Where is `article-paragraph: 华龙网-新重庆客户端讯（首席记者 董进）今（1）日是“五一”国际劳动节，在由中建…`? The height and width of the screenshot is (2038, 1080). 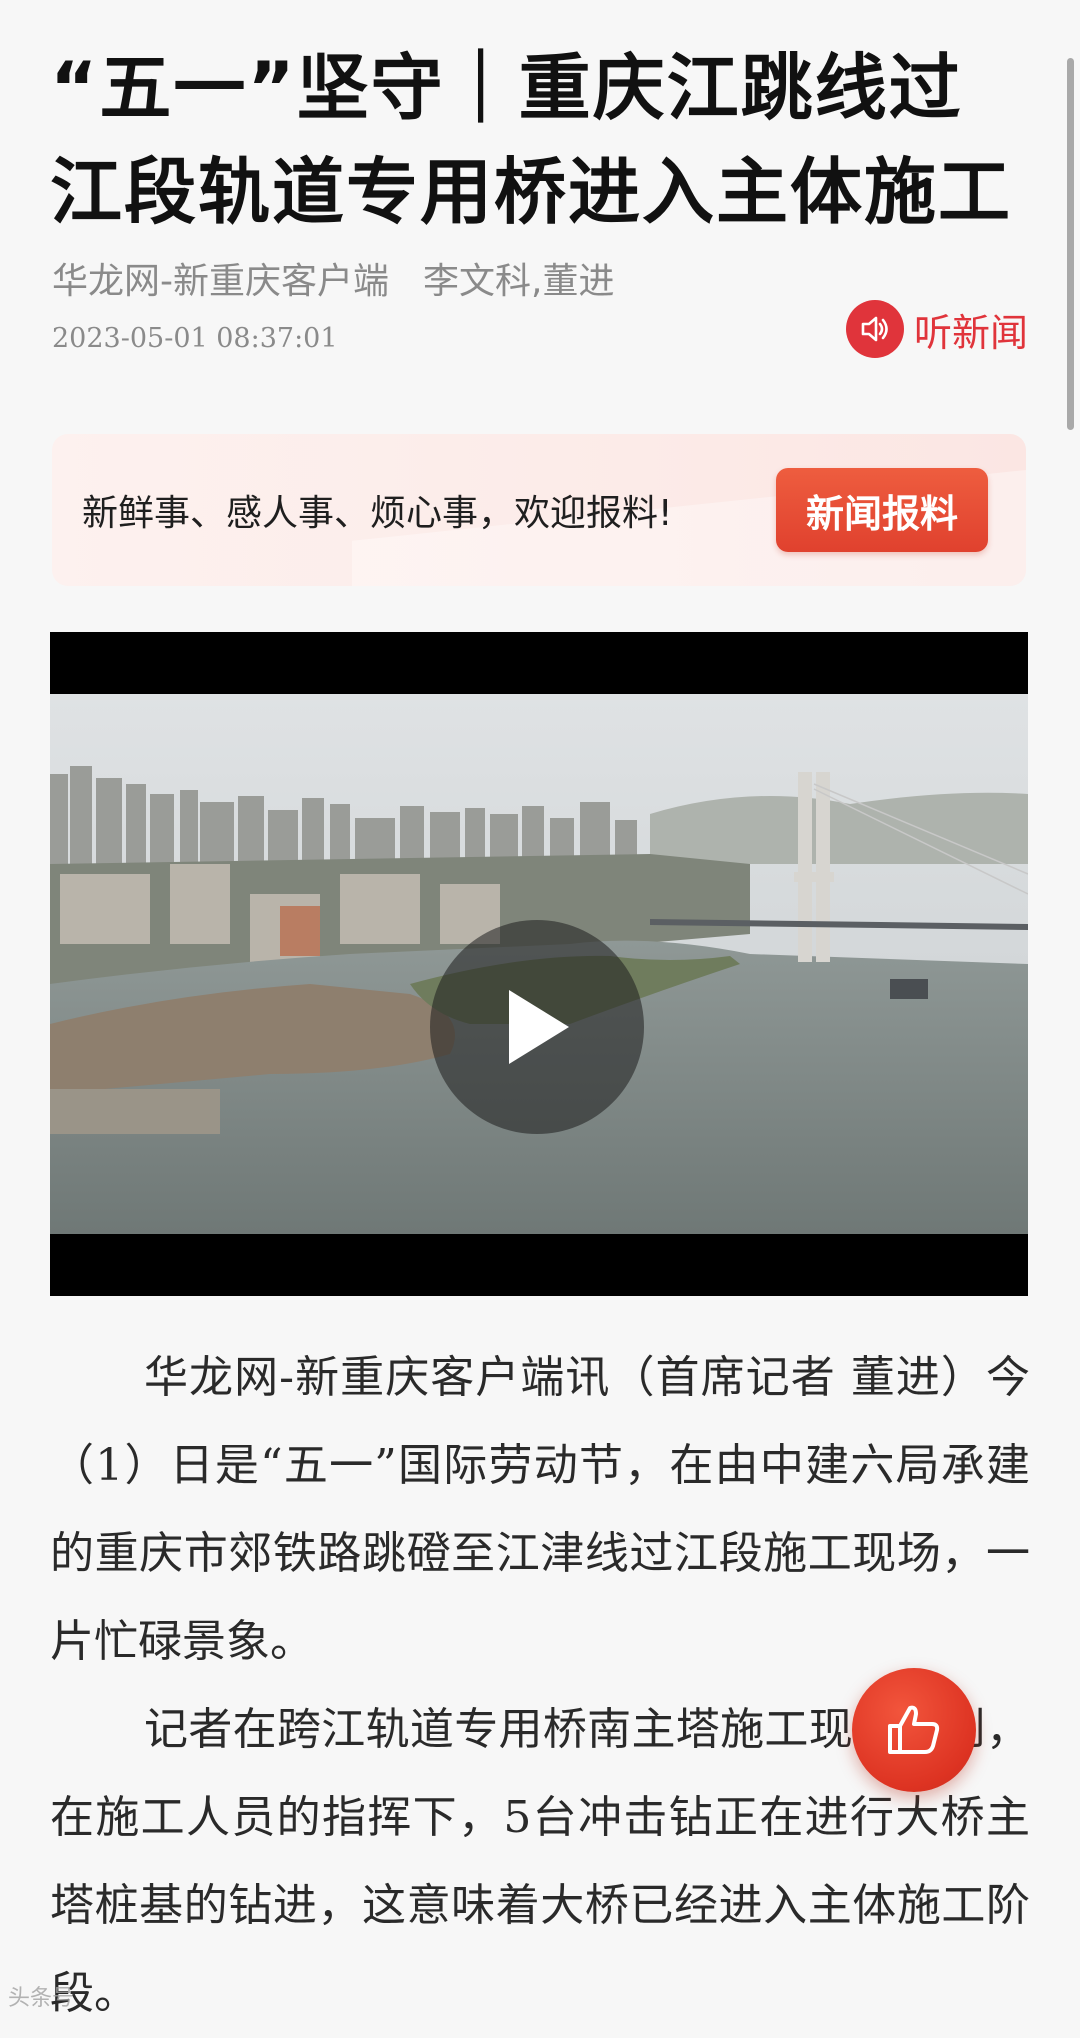
article-paragraph: 华龙网-新重庆客户端讯（首席记者 董进）今（1）日是“五一”国际劳动节，在由中建… is located at coordinates (540, 1509).